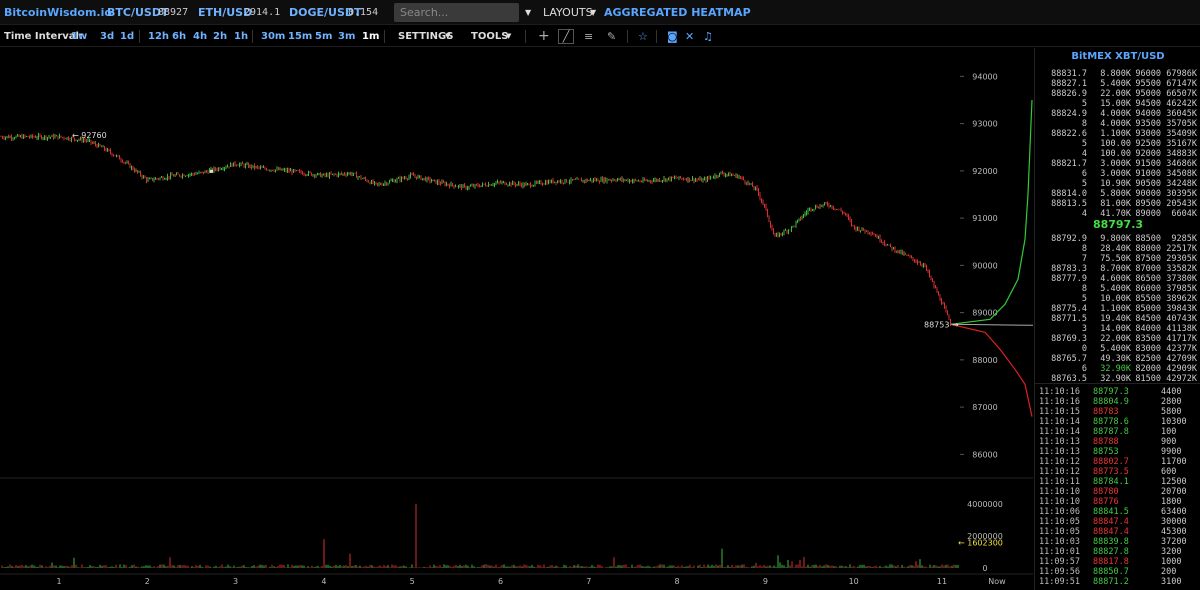 The width and height of the screenshot is (1200, 590). What do you see at coordinates (1148, 154) in the screenshot?
I see `ask-level: 92000` at bounding box center [1148, 154].